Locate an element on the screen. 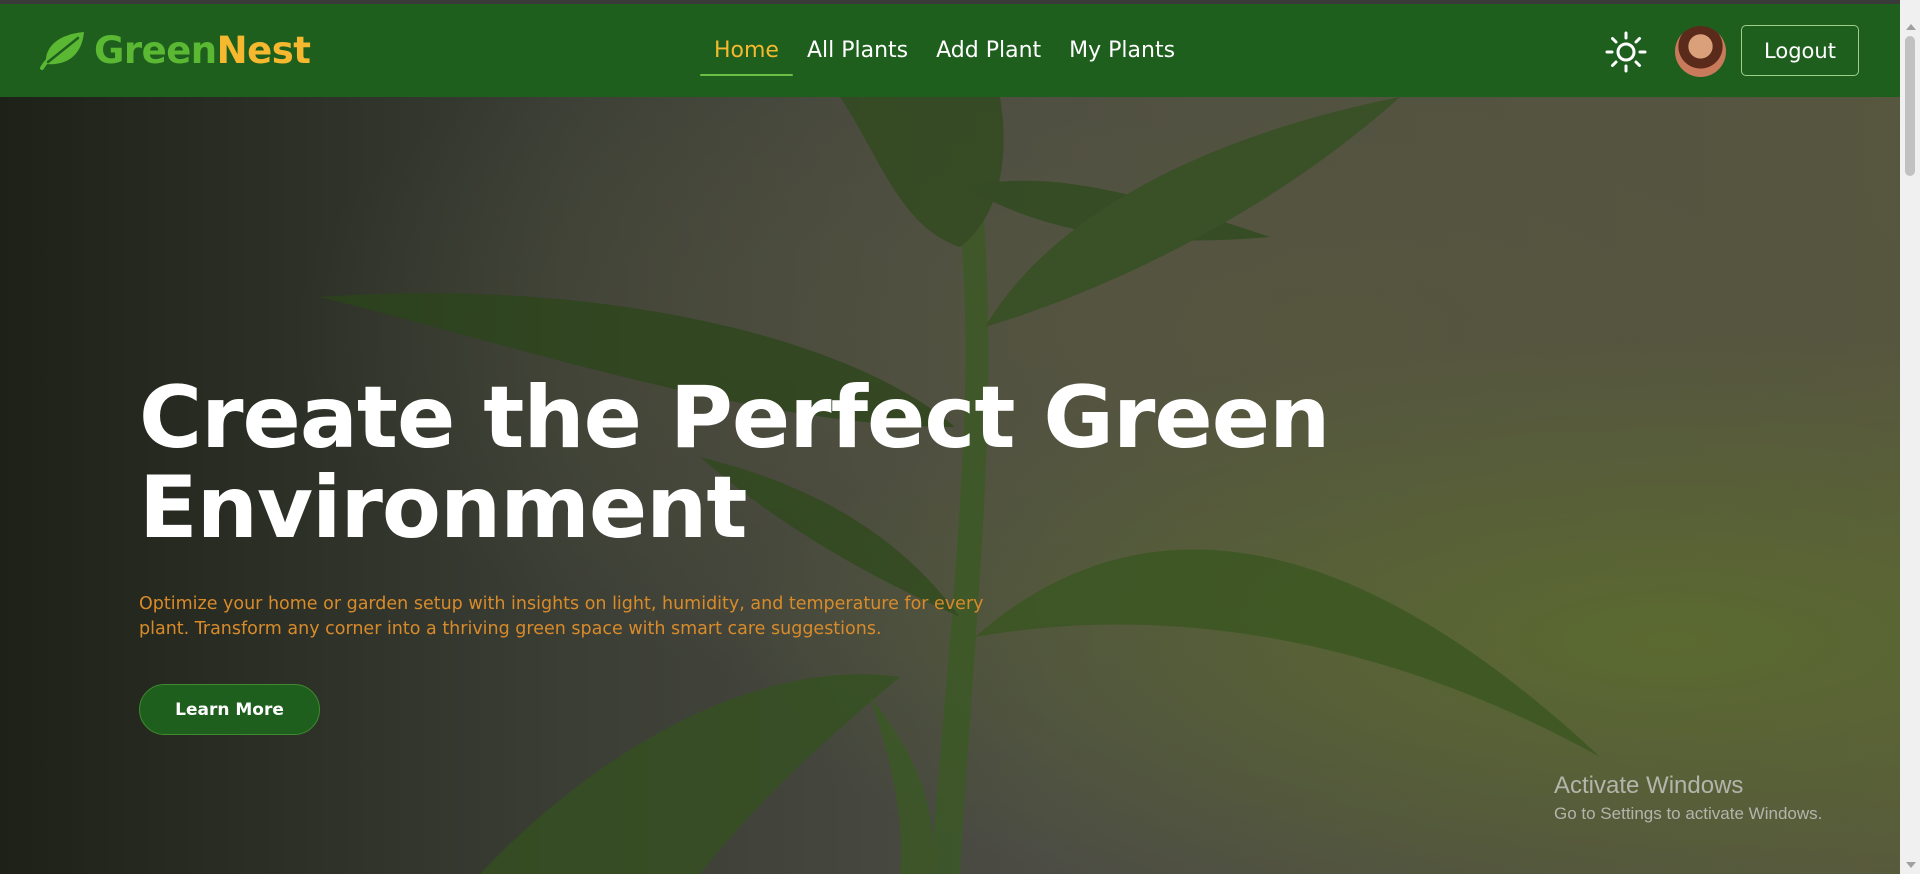  watermark-subtitle: Go to Settings to activate Windows. is located at coordinates (1688, 813).